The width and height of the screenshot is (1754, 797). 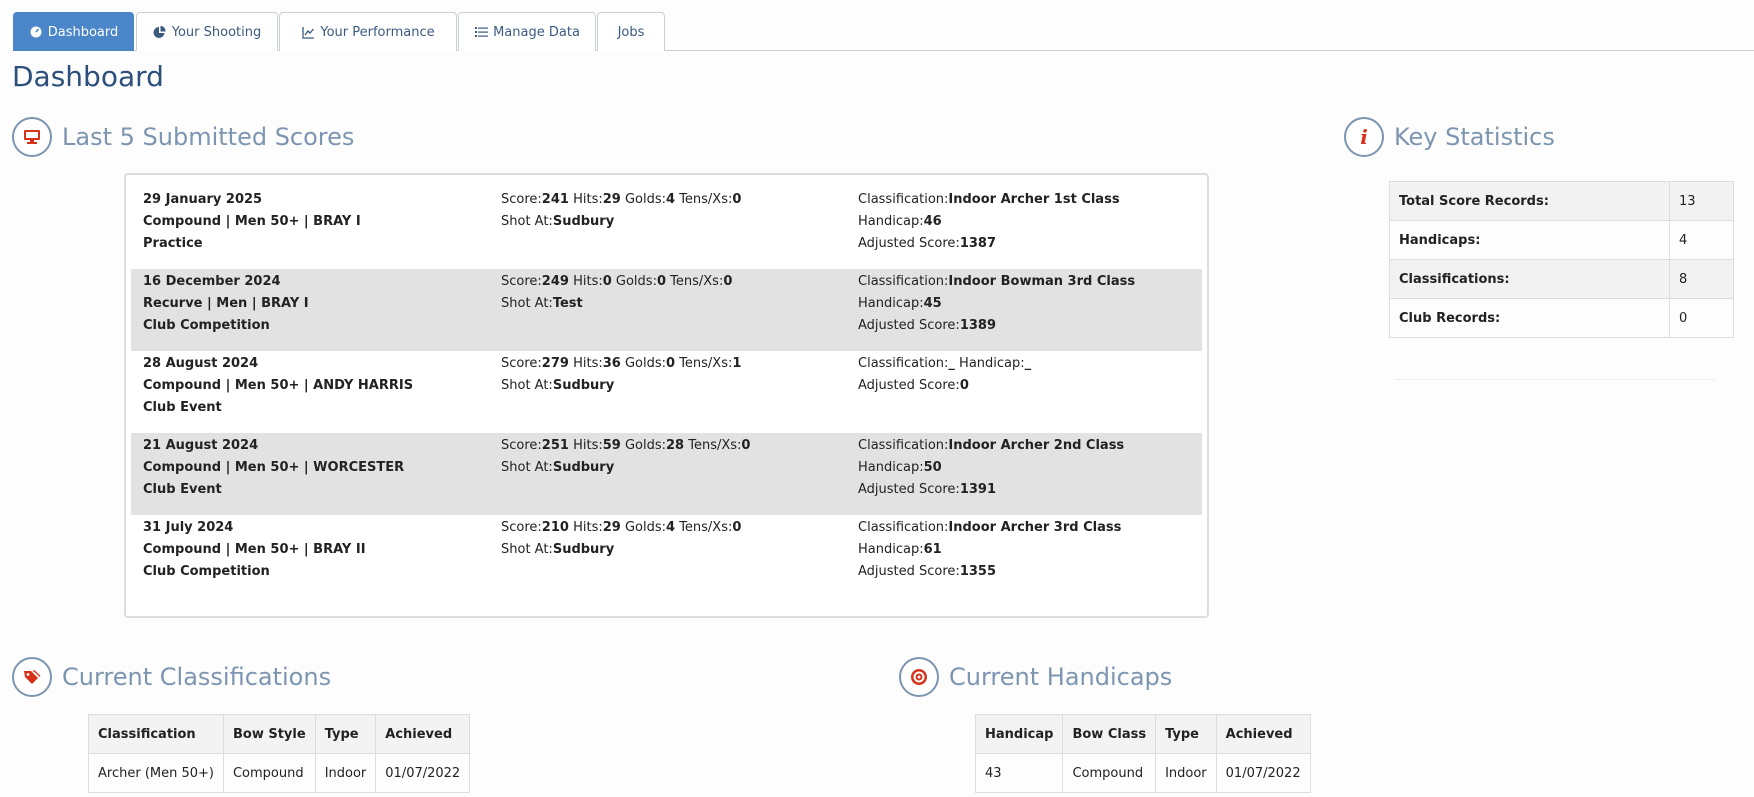 I want to click on tab-manage-data: Manage Data, so click(x=527, y=31).